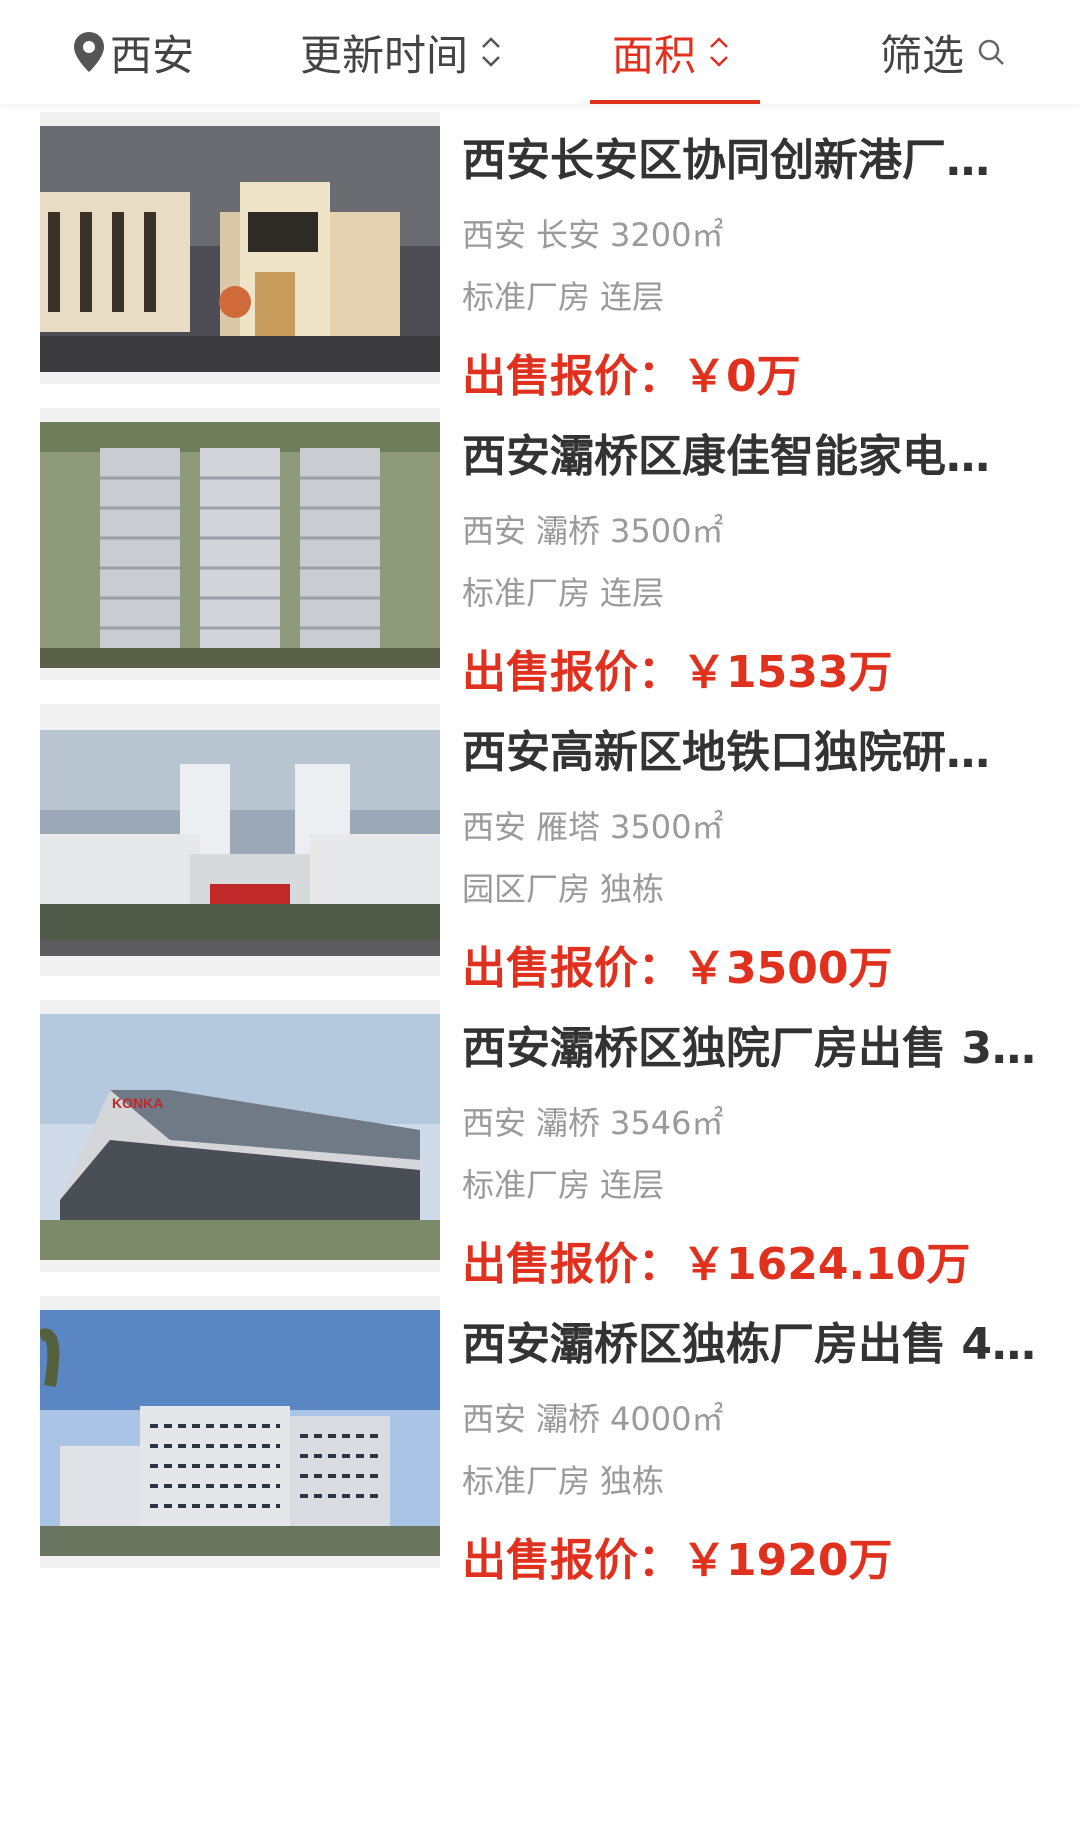 Image resolution: width=1080 pixels, height=1848 pixels. Describe the element at coordinates (654, 55) in the screenshot. I see `area-label: 面积` at that location.